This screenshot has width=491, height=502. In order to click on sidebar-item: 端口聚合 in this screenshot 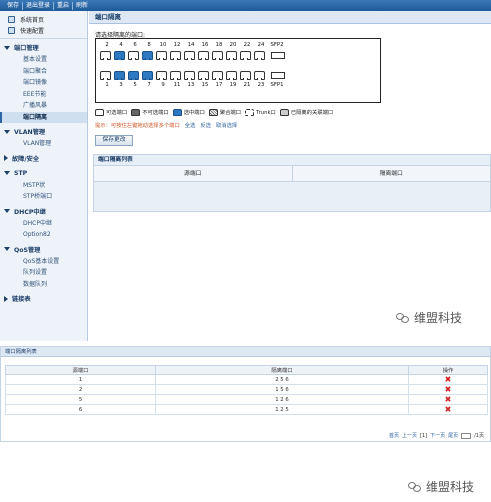, I will do `click(43, 72)`.